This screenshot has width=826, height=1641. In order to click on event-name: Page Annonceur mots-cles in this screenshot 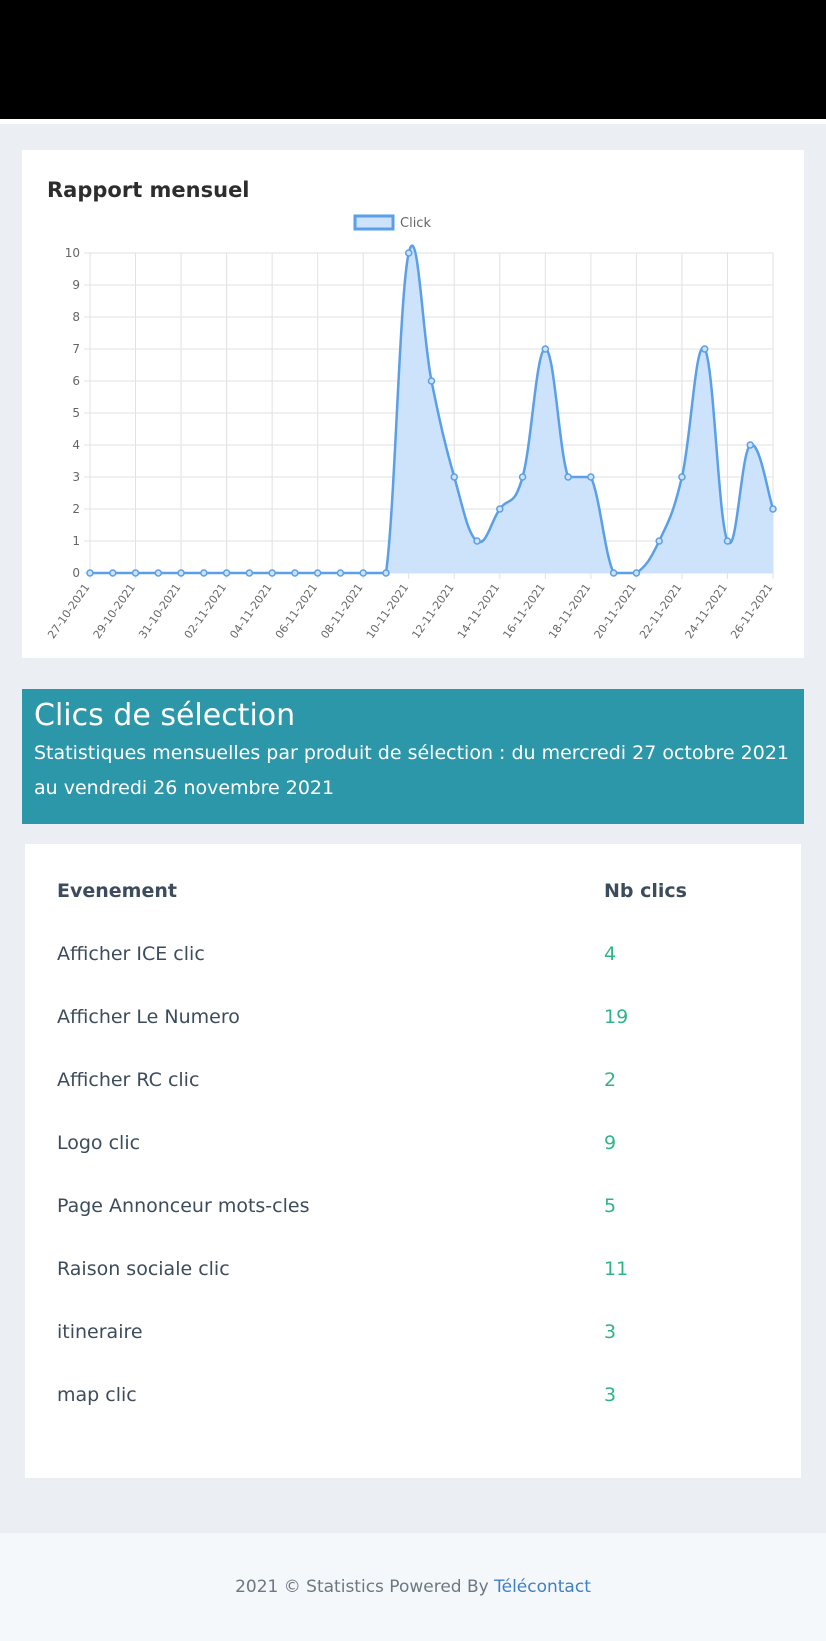, I will do `click(183, 1206)`.